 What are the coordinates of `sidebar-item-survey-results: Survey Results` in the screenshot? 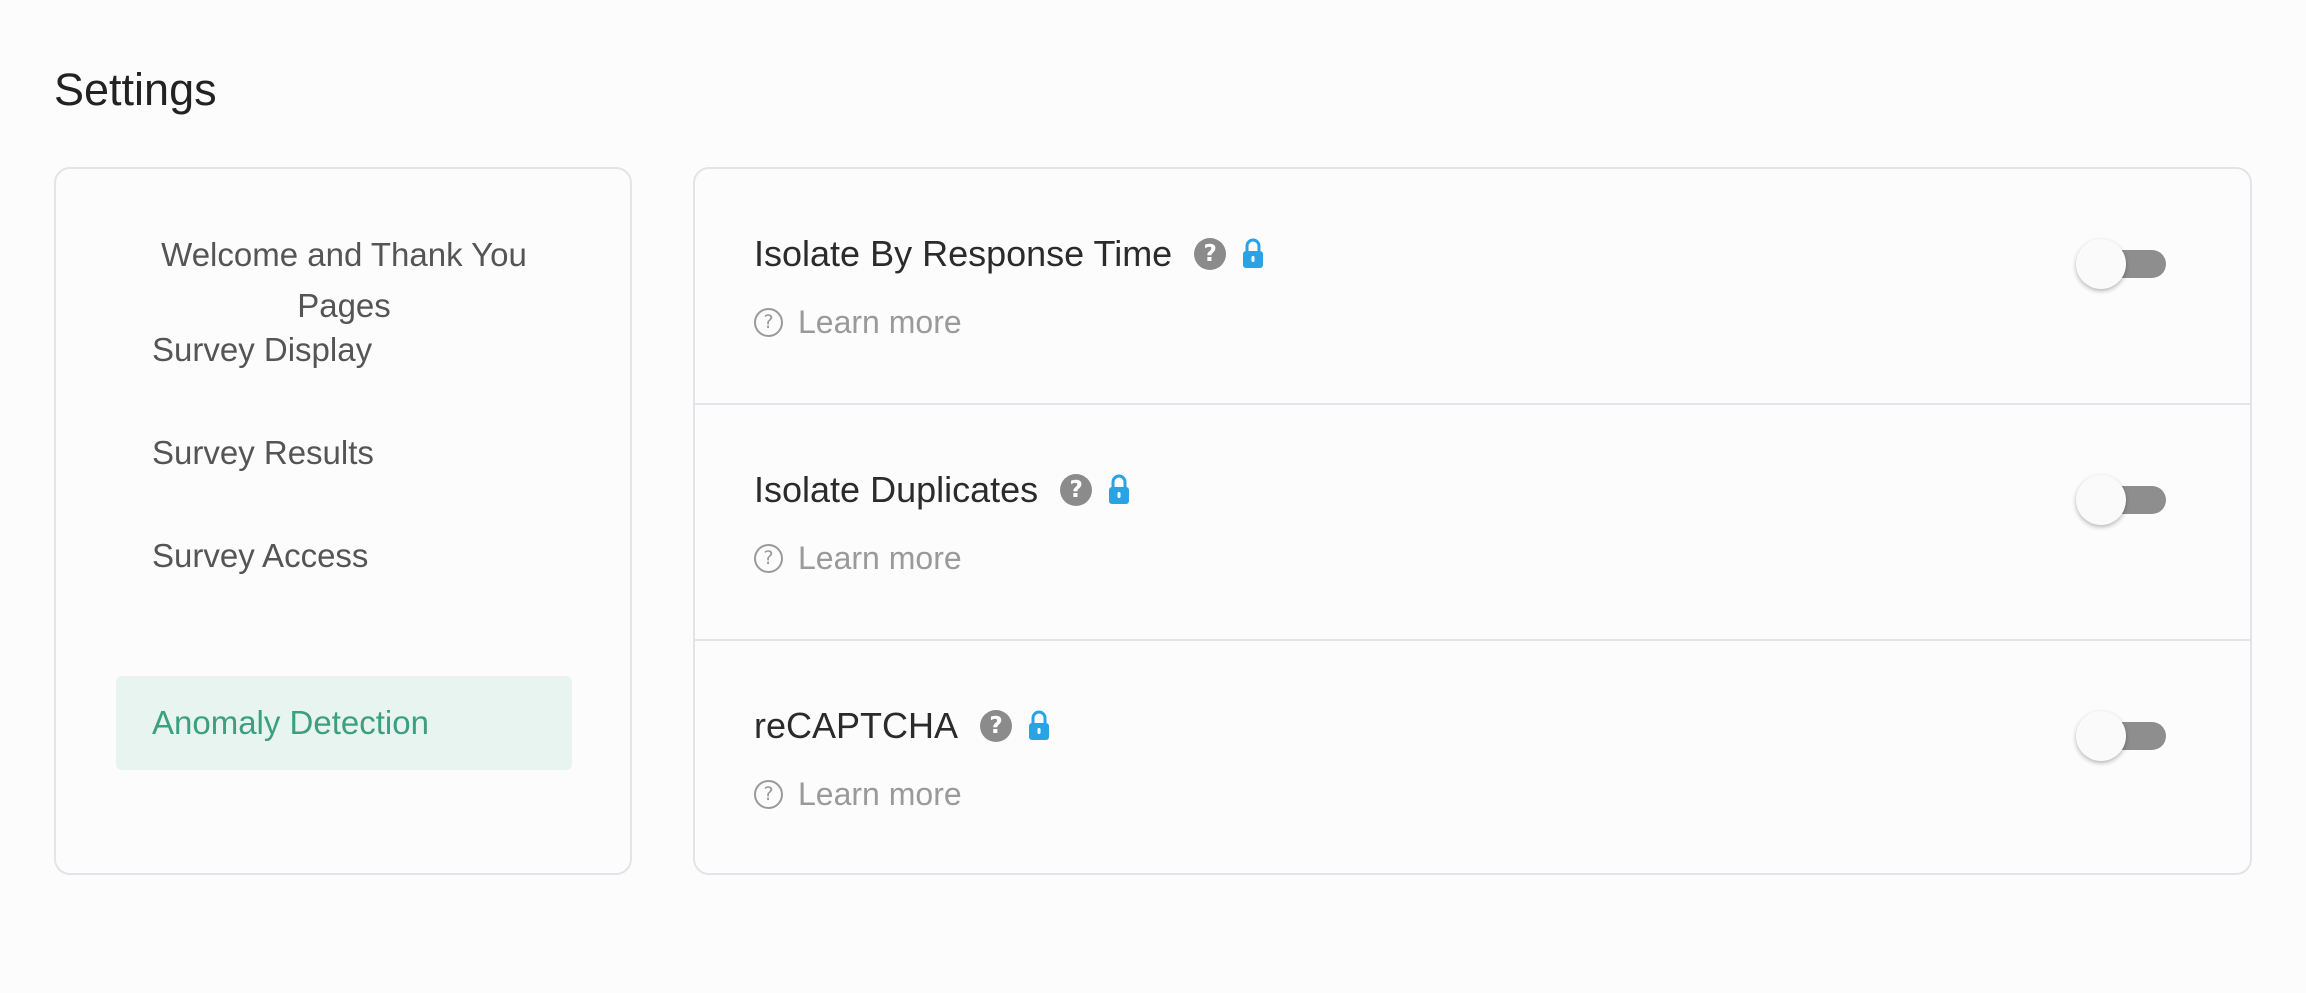 It's located at (344, 453).